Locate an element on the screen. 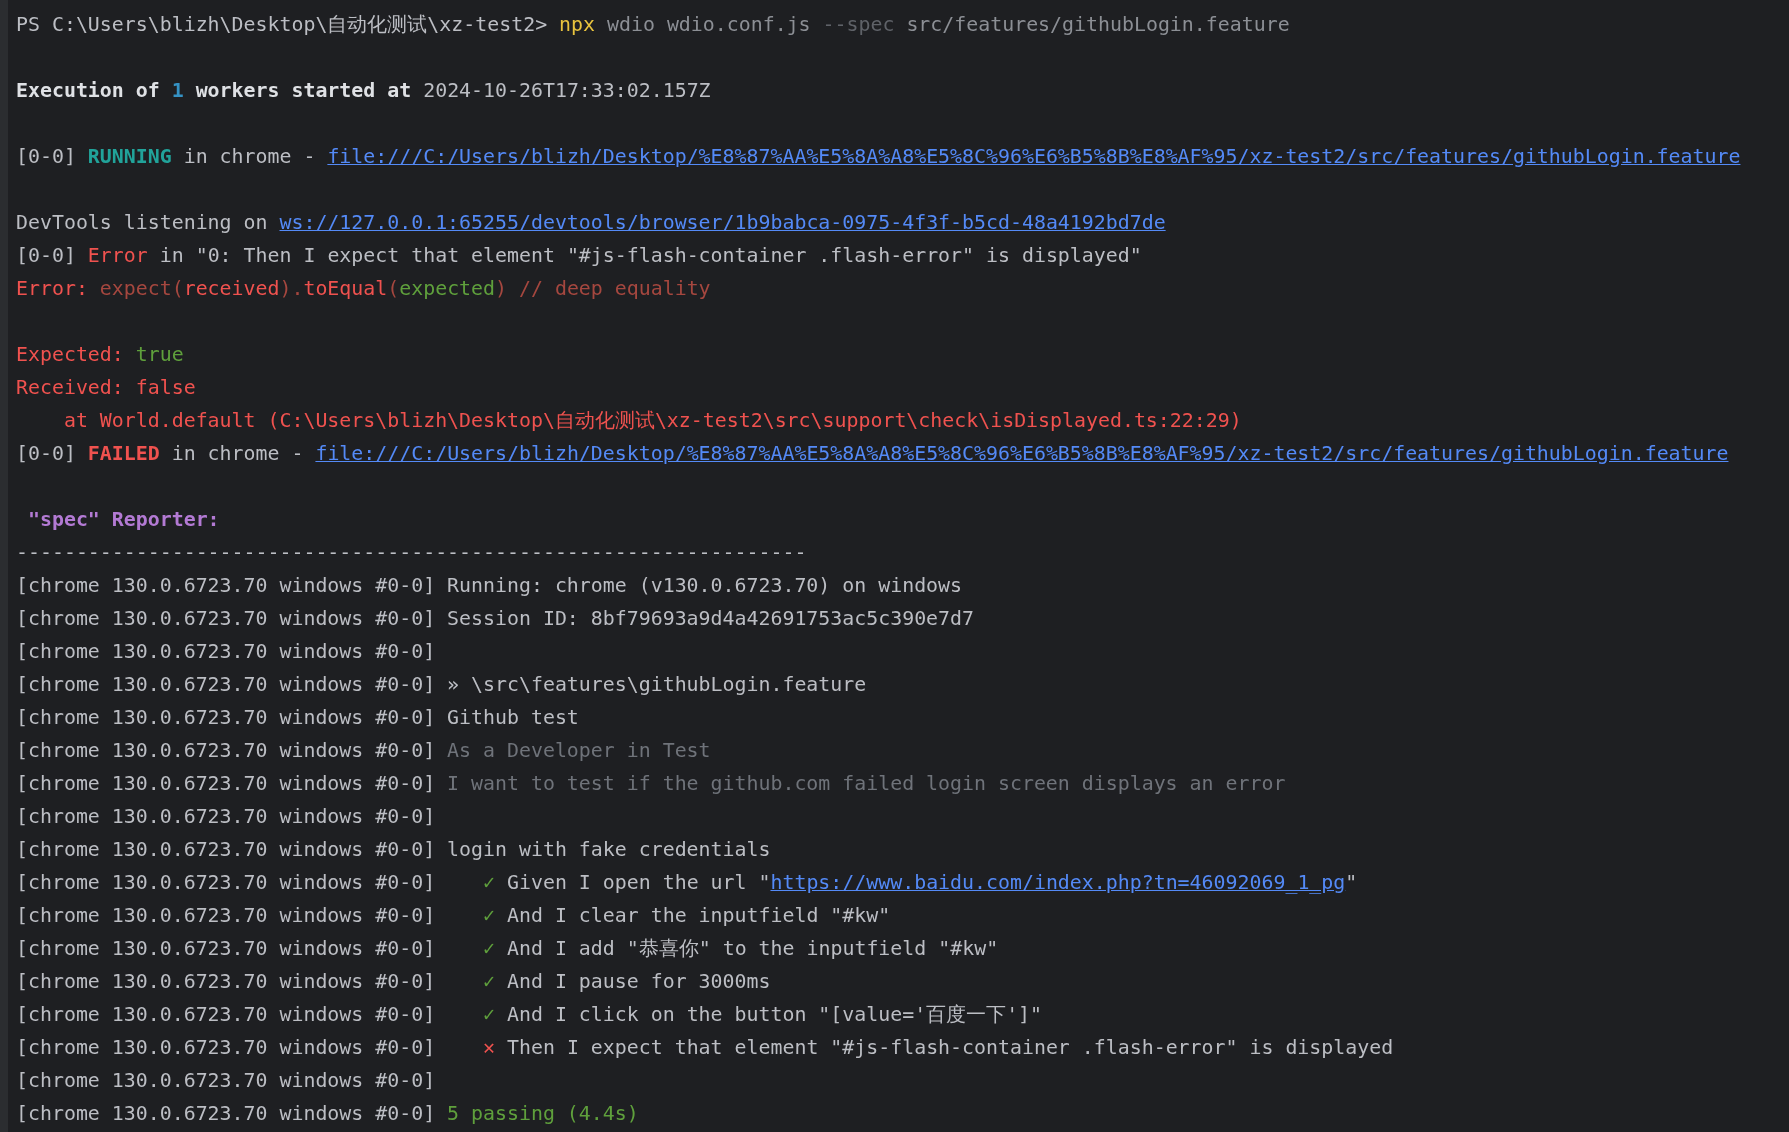  terminal-line: [0-0] Error in "0: Then I expect that element "#js-flash-container .flash-error" is displayed" is located at coordinates (579, 256).